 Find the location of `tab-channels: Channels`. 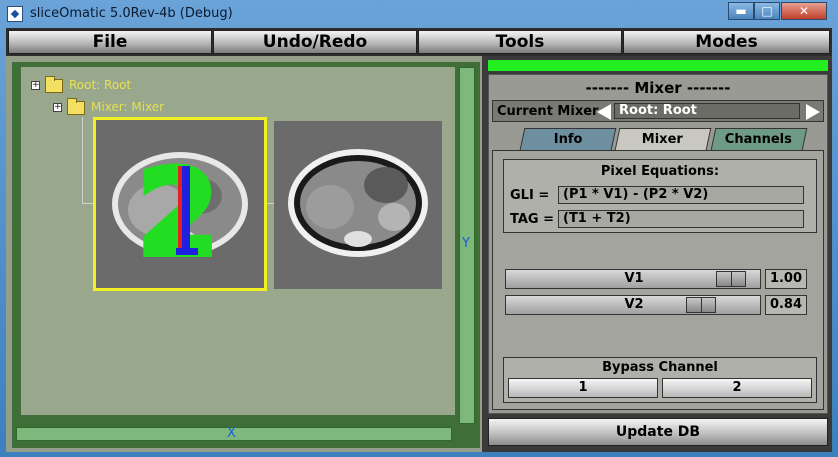

tab-channels: Channels is located at coordinates (759, 139).